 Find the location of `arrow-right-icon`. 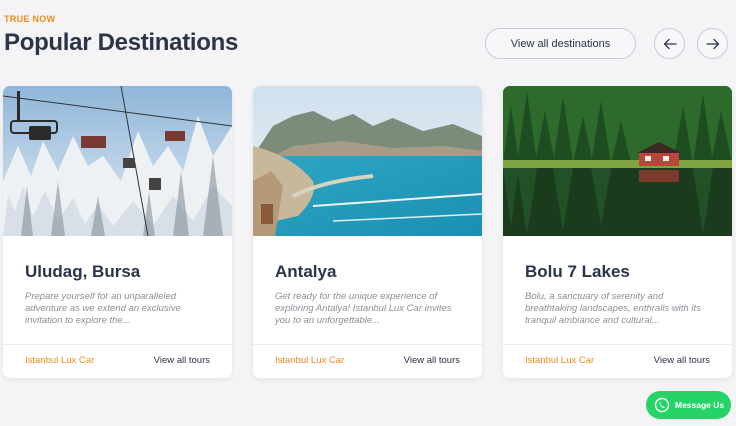

arrow-right-icon is located at coordinates (712, 43).